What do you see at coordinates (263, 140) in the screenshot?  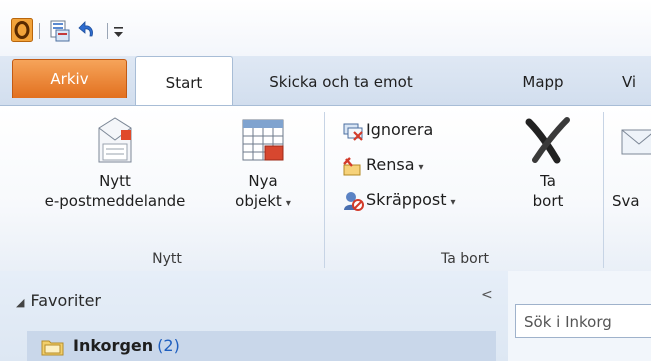 I see `calendar-icon` at bounding box center [263, 140].